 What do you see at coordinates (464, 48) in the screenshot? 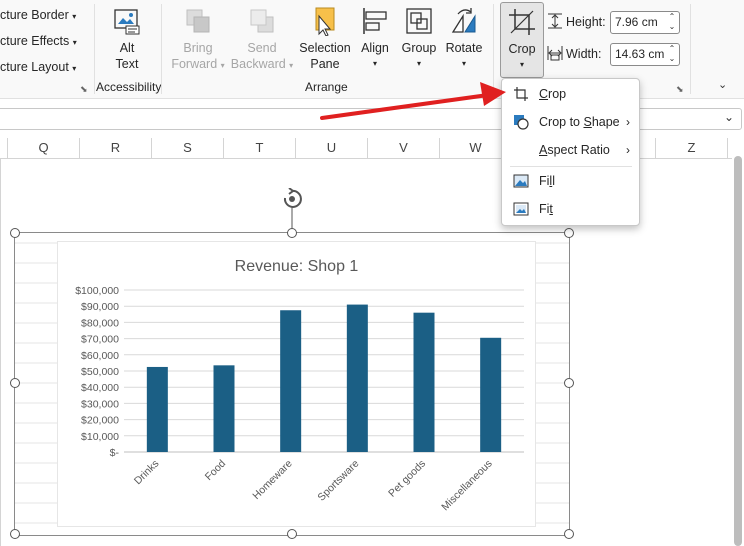
I see `rotate-label: Rotate` at bounding box center [464, 48].